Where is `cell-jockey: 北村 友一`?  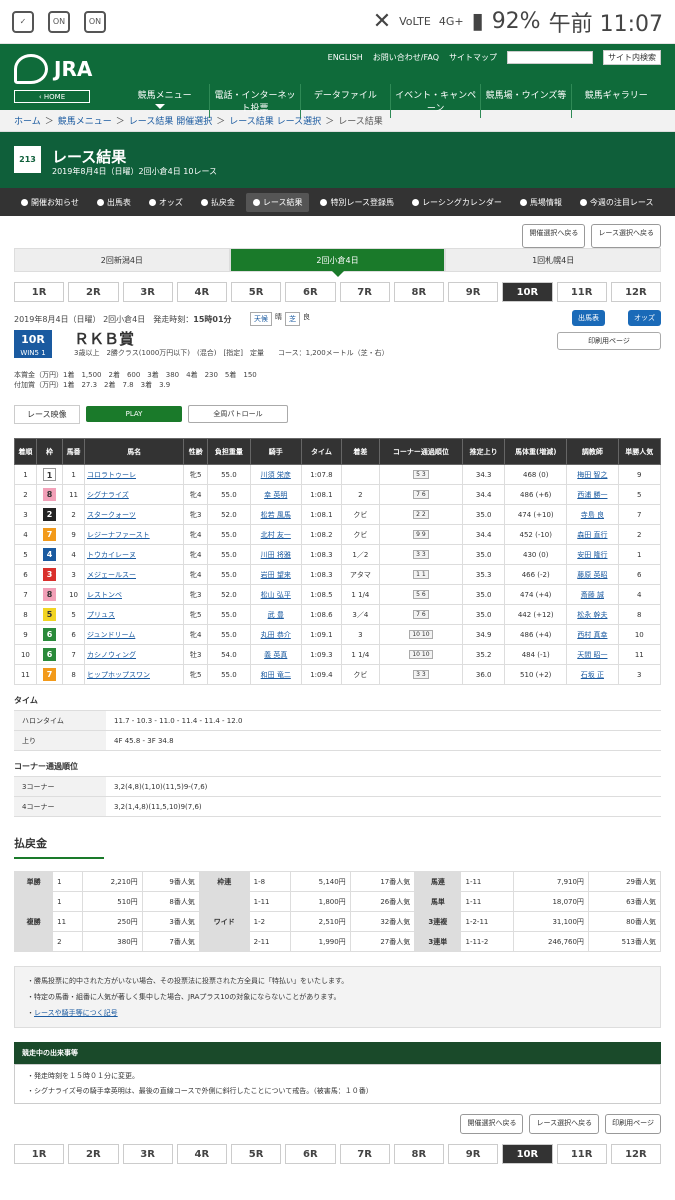
cell-jockey: 北村 友一 is located at coordinates (275, 534).